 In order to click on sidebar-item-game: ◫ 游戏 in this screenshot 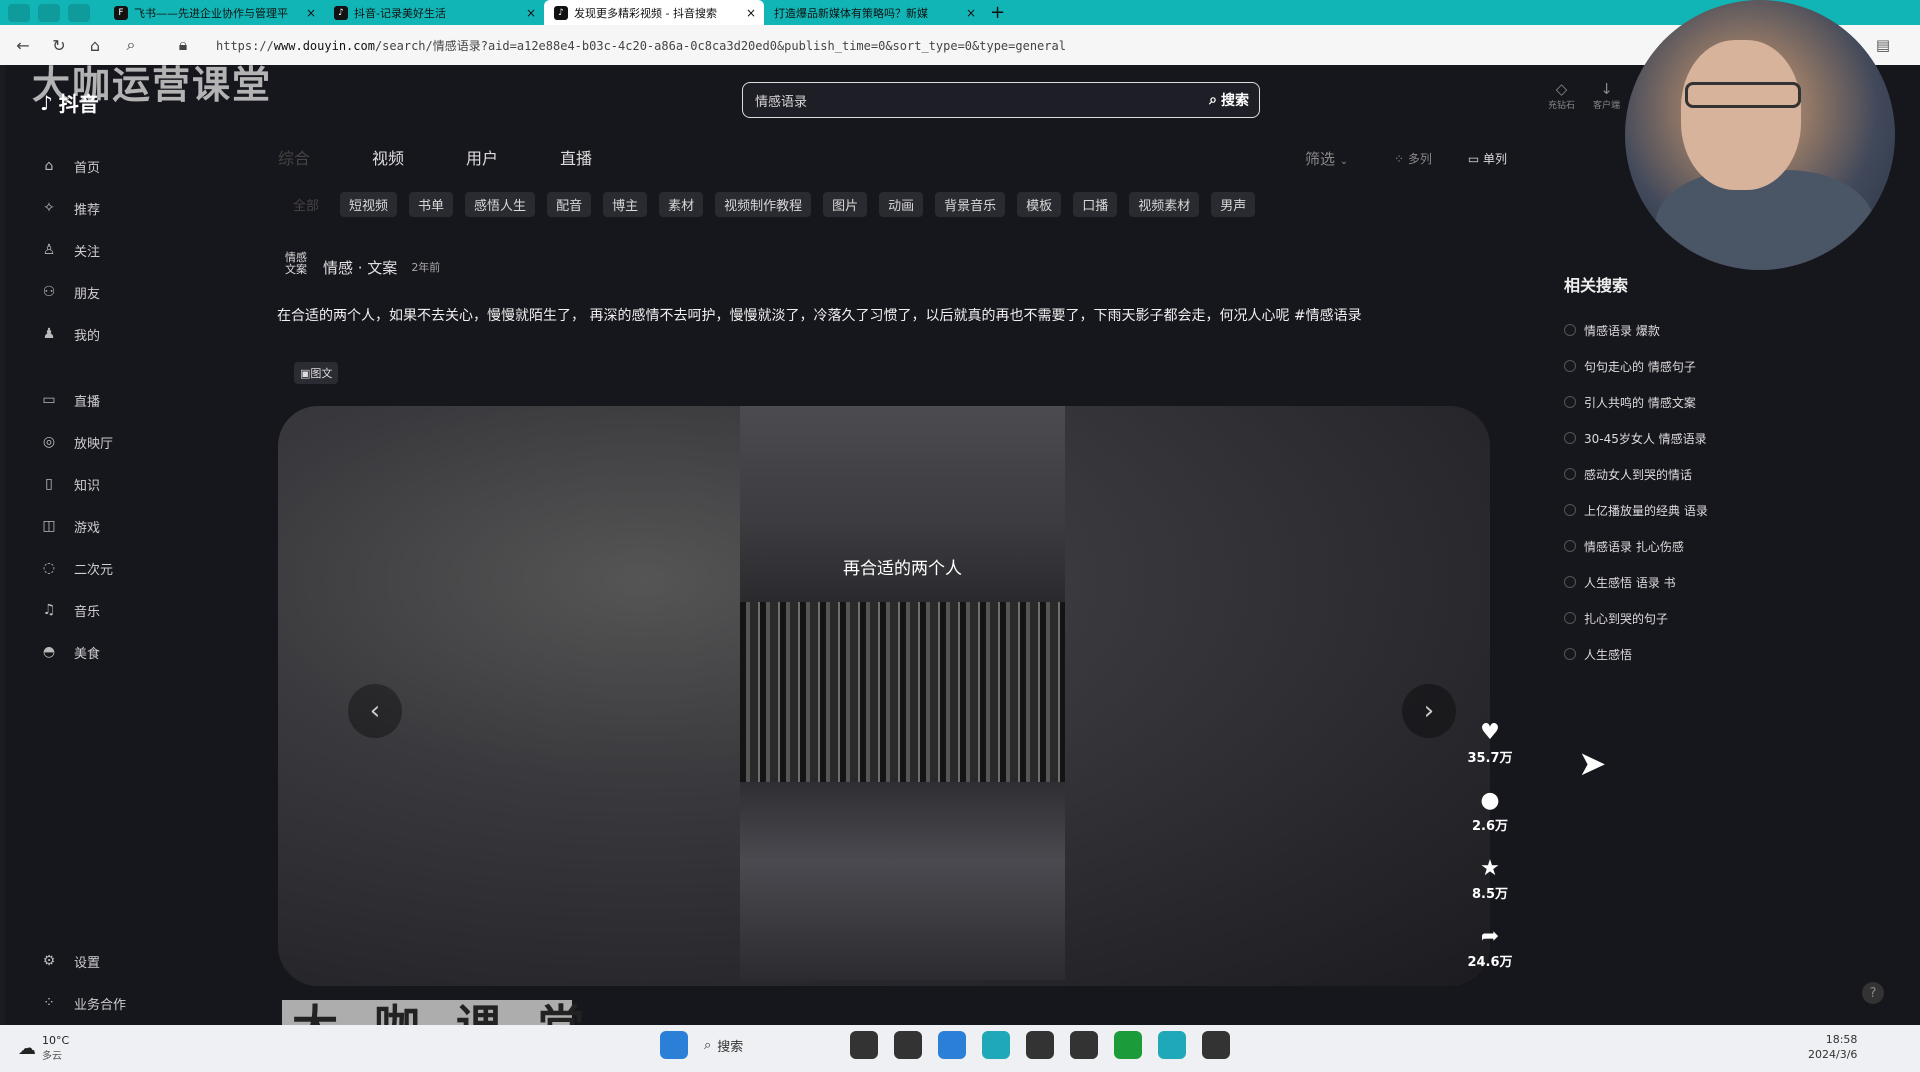, I will do `click(120, 526)`.